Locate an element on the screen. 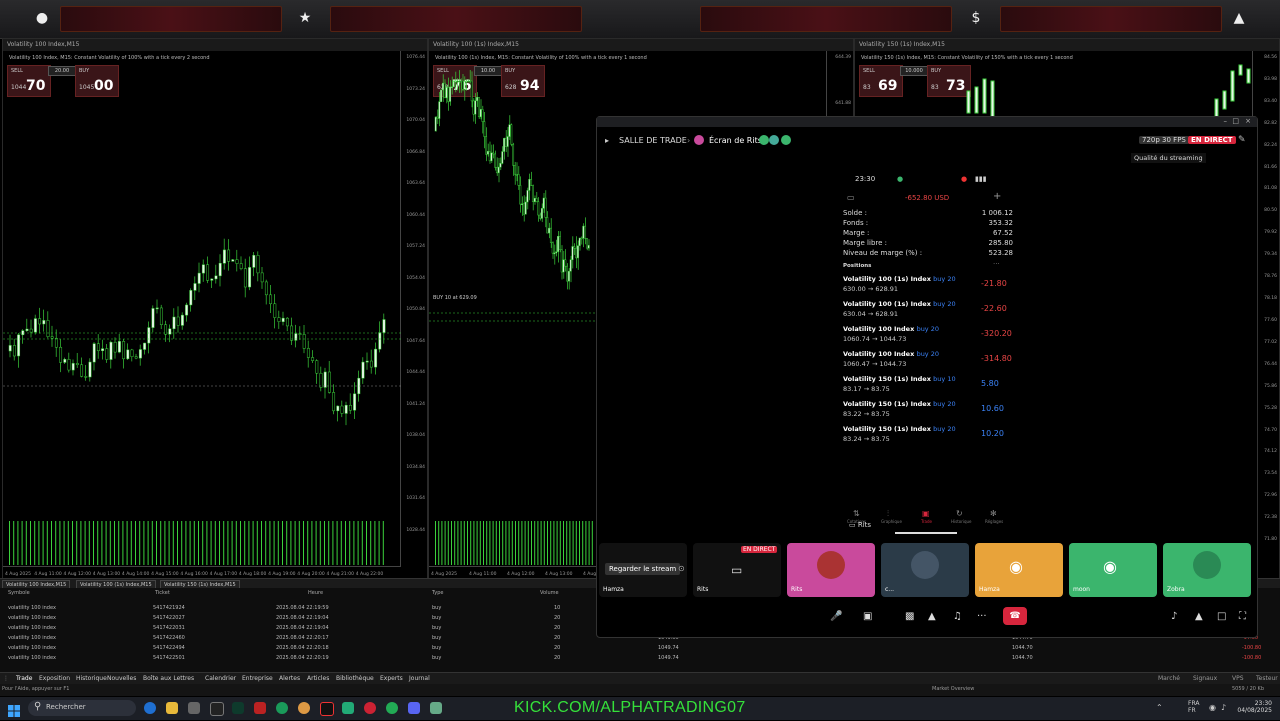 Image resolution: width=1280 pixels, height=721 pixels. tab-trade: Trade is located at coordinates (24, 678).